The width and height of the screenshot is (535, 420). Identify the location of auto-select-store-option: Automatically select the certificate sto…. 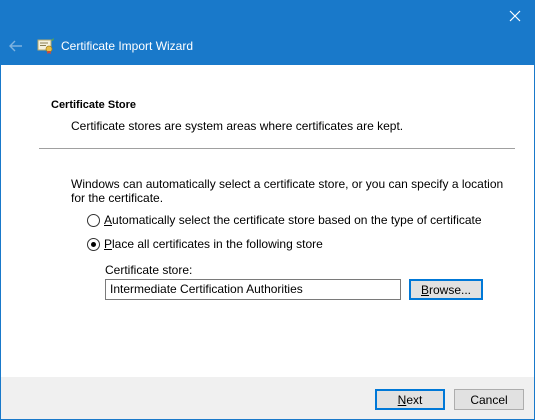
(284, 220).